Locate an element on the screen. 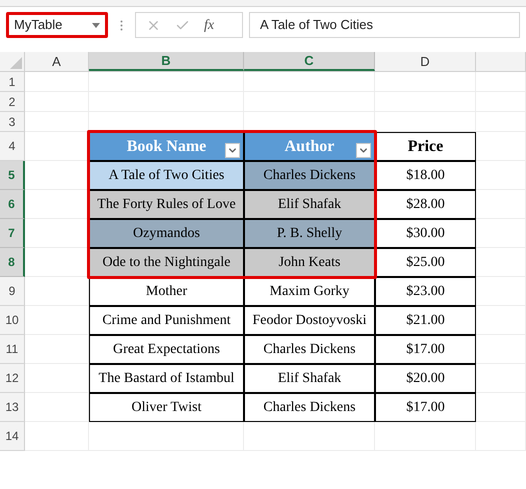 The height and width of the screenshot is (489, 526). table-cell: Great Expectations is located at coordinates (166, 349).